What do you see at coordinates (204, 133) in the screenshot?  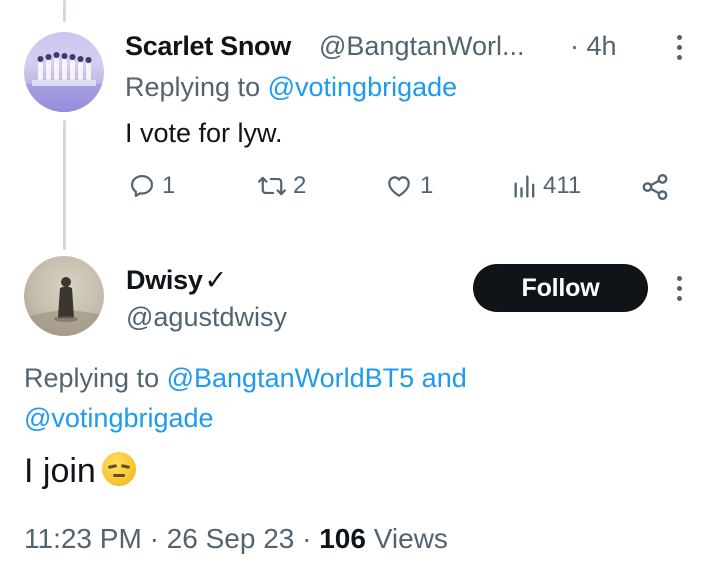 I see `tweet-text: I vote for lyw.` at bounding box center [204, 133].